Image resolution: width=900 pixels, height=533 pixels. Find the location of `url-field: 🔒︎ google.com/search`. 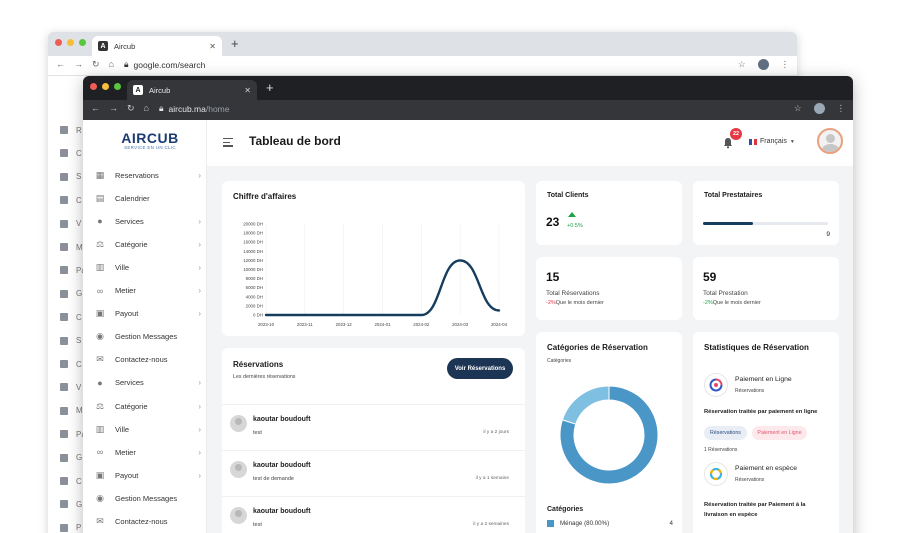

url-field: 🔒︎ google.com/search is located at coordinates (164, 64).